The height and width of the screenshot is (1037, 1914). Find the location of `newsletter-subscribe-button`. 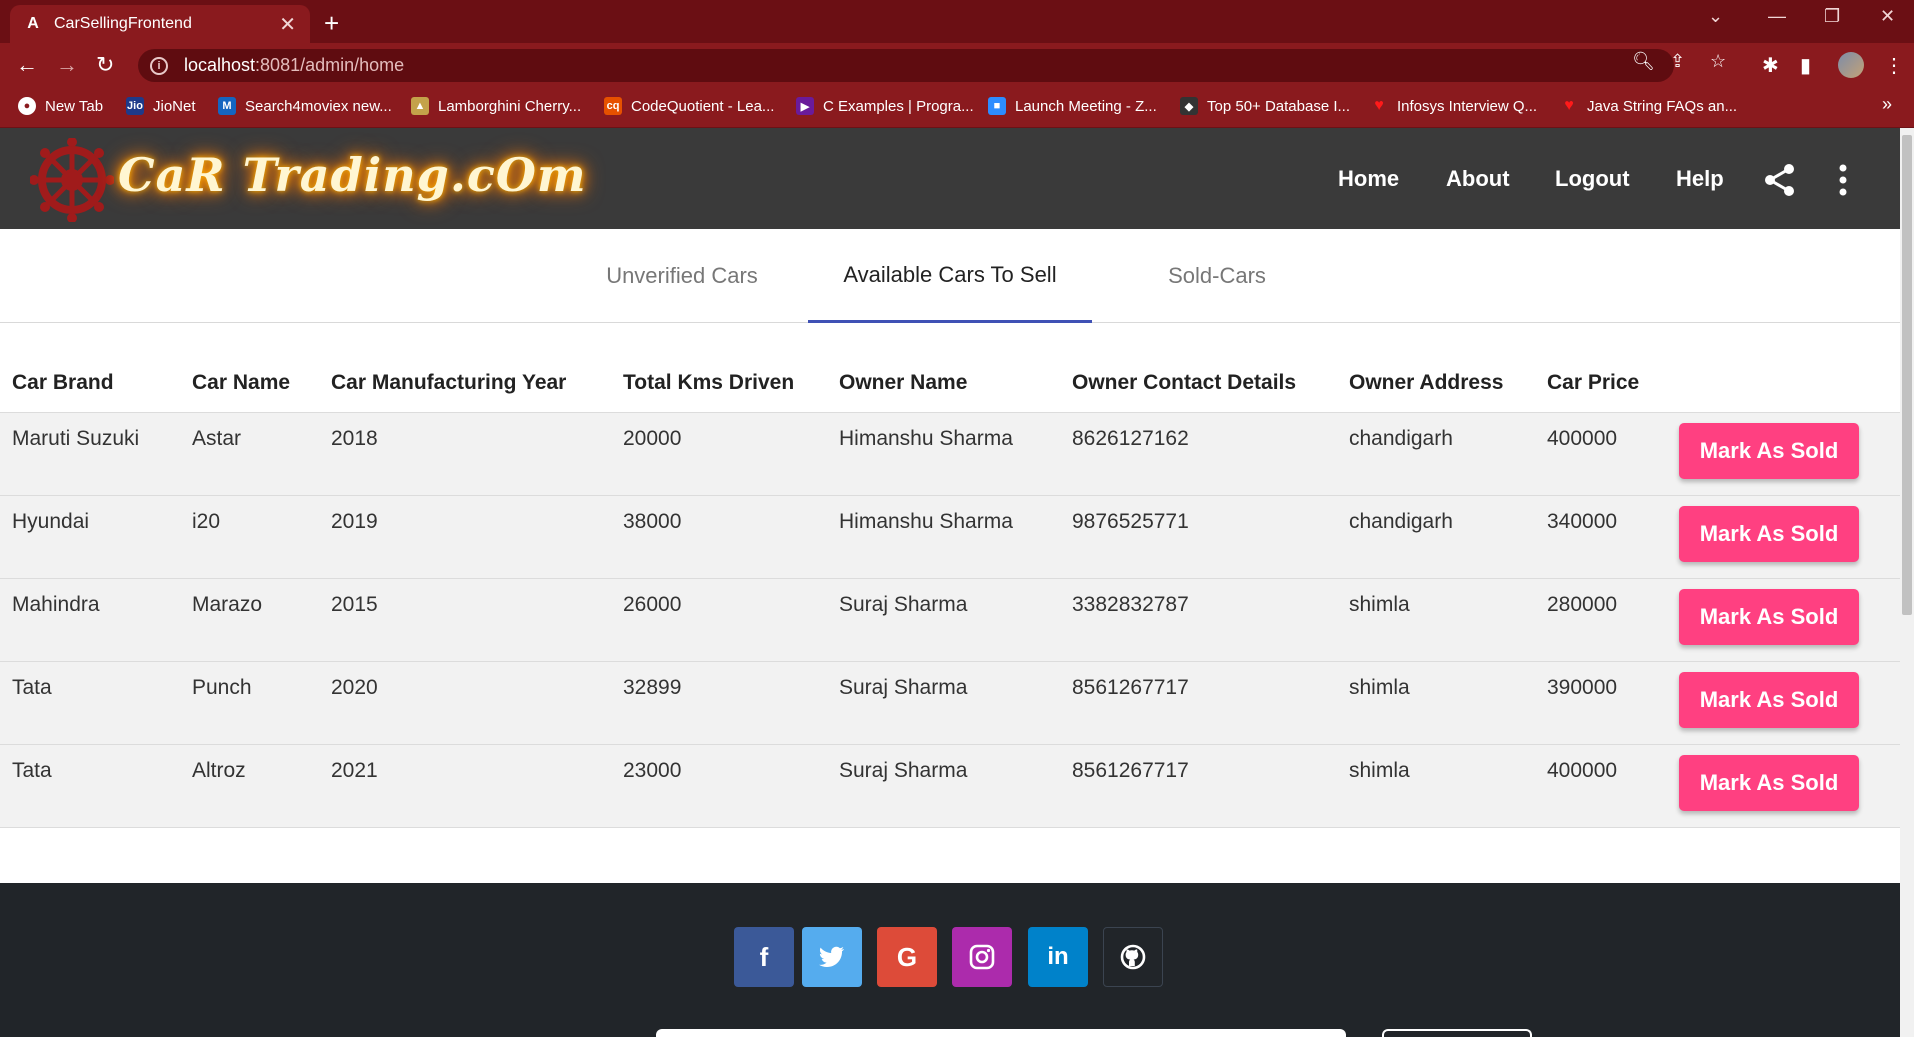

newsletter-subscribe-button is located at coordinates (1457, 1033).